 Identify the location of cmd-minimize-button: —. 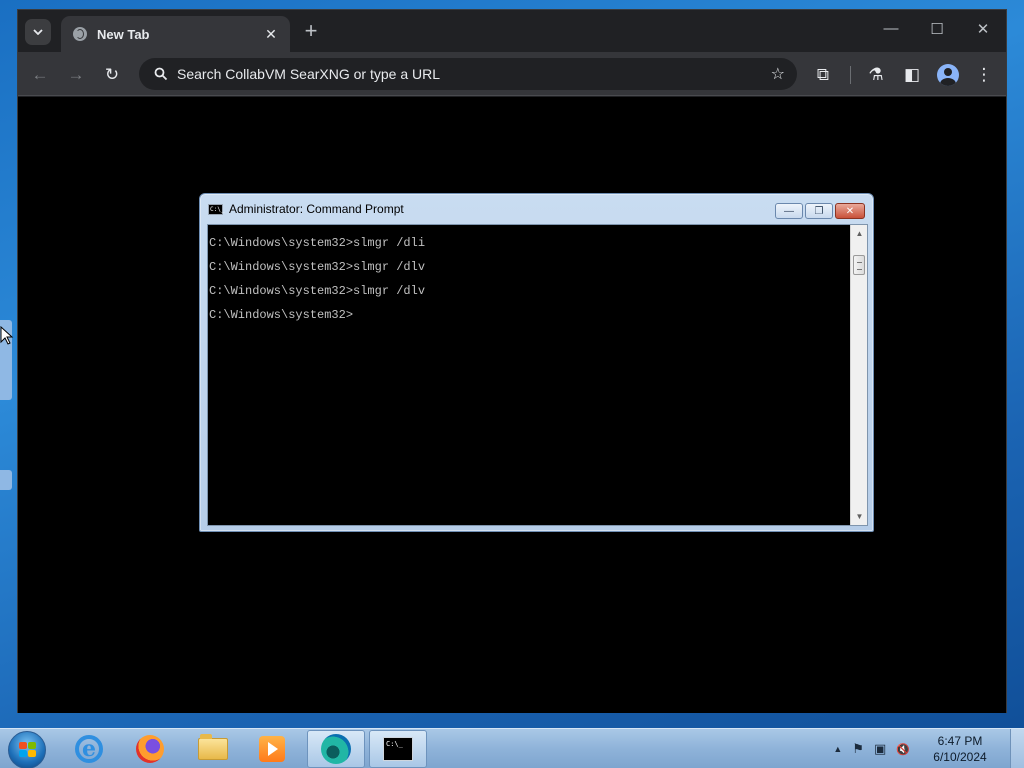
(789, 211).